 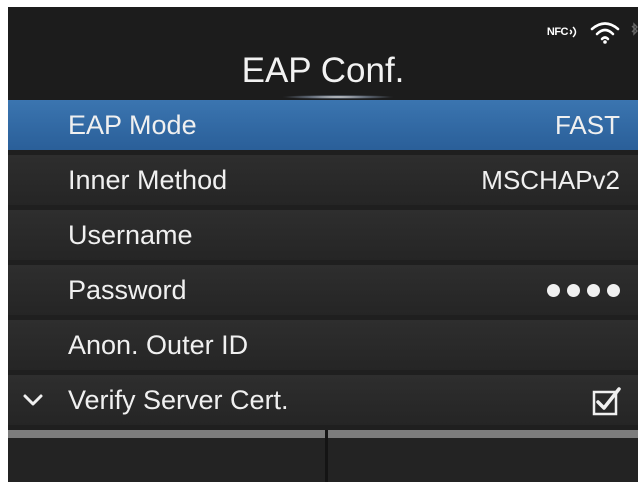 What do you see at coordinates (132, 124) in the screenshot?
I see `menu-item-label: EAP Mode` at bounding box center [132, 124].